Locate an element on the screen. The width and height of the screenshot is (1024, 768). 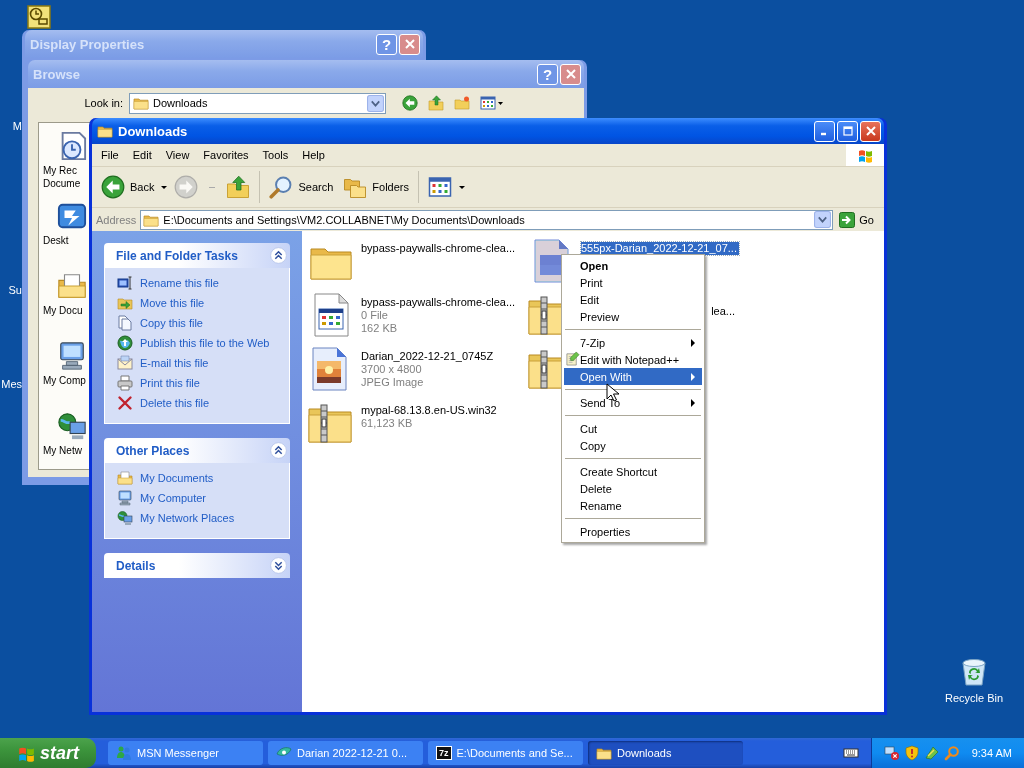
task-link: Print this file is located at coordinates (170, 383).